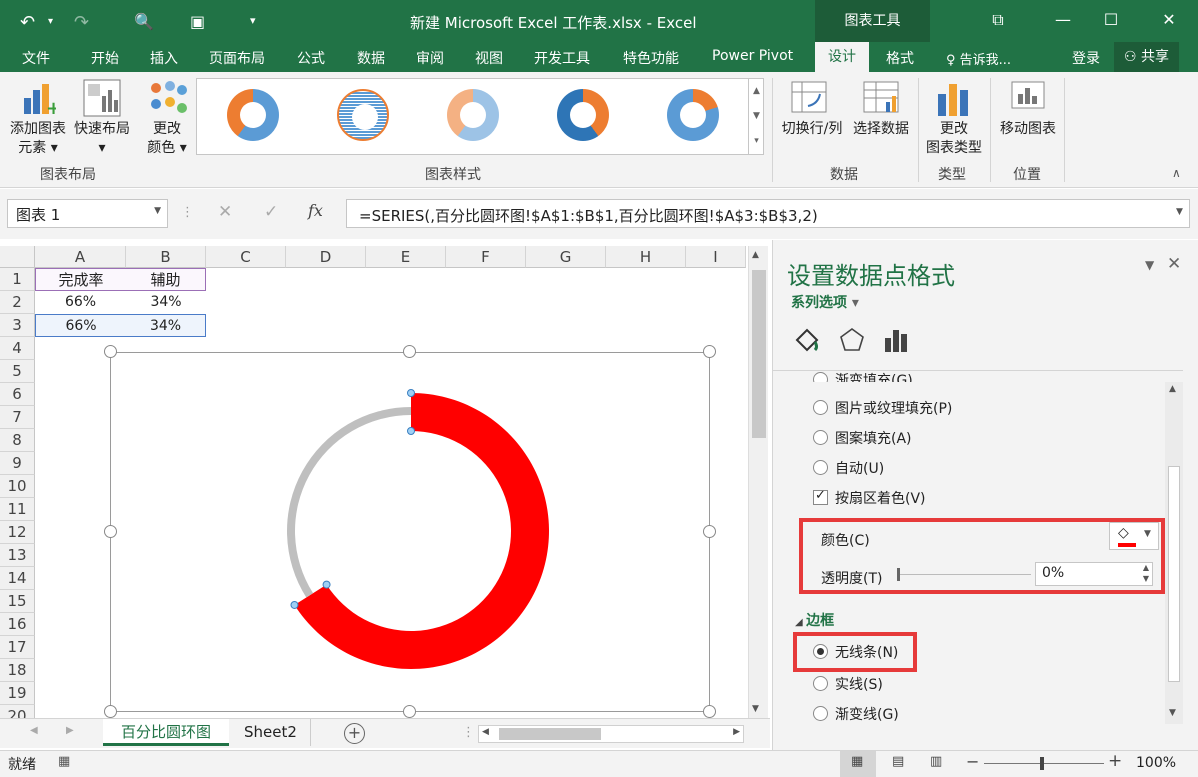  I want to click on pane-scrollbar: ▲ ▼, so click(1174, 553).